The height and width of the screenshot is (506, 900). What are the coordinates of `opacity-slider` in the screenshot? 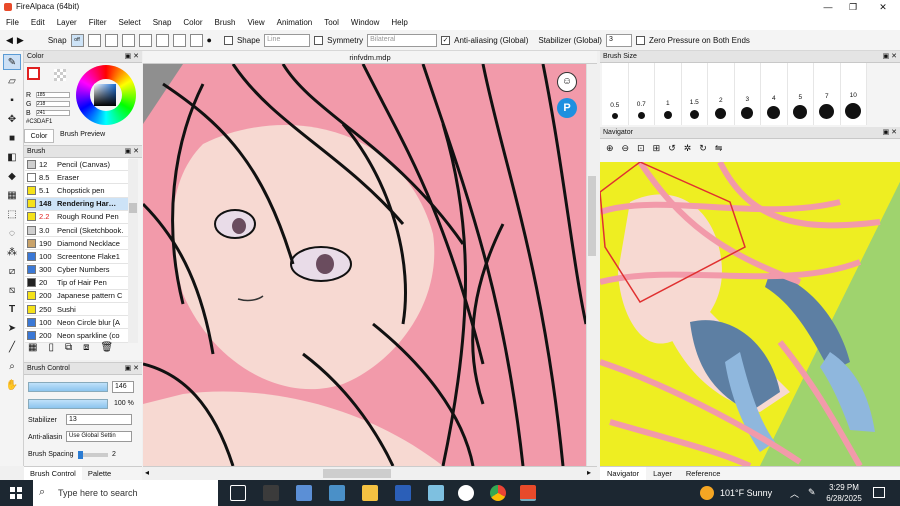 It's located at (68, 404).